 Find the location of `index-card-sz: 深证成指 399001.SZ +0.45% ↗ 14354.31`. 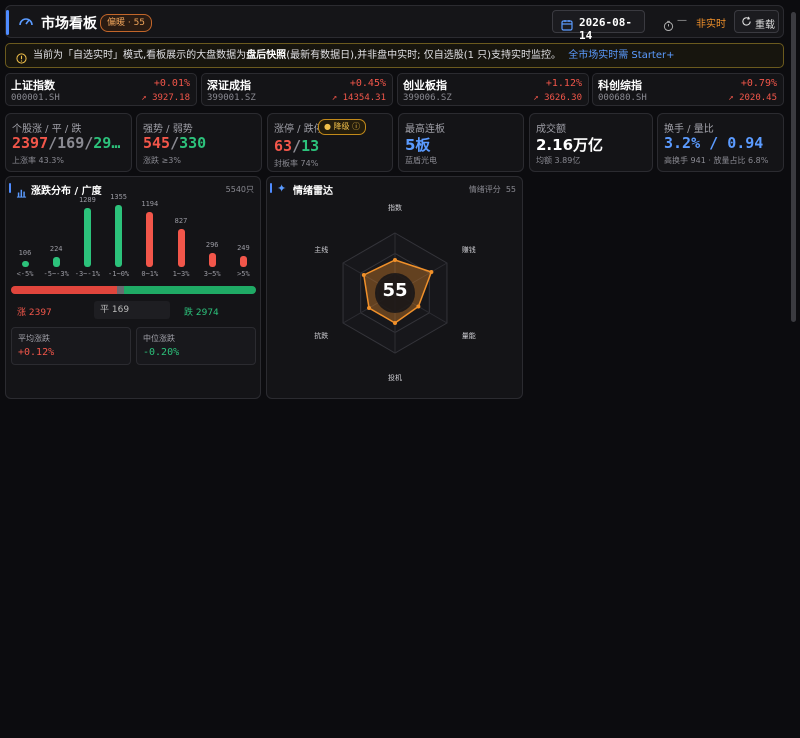

index-card-sz: 深证成指 399001.SZ +0.45% ↗ 14354.31 is located at coordinates (297, 89).